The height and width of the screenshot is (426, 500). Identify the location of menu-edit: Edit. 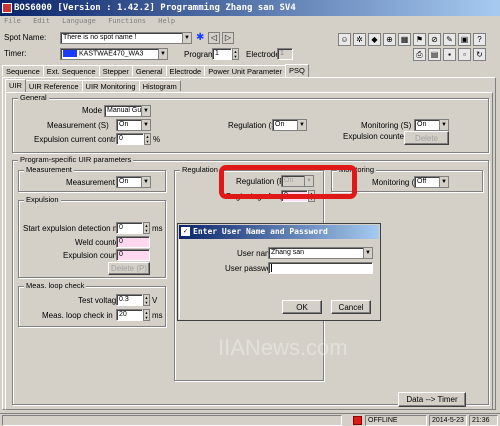
(41, 21).